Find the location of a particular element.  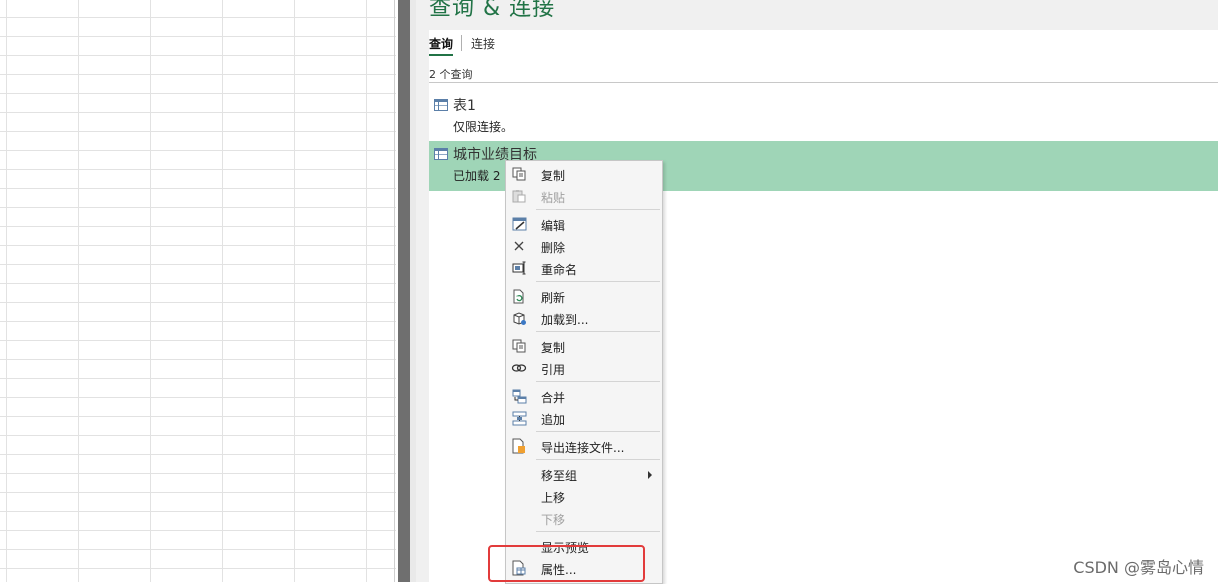

load-to-icon is located at coordinates (519, 318).